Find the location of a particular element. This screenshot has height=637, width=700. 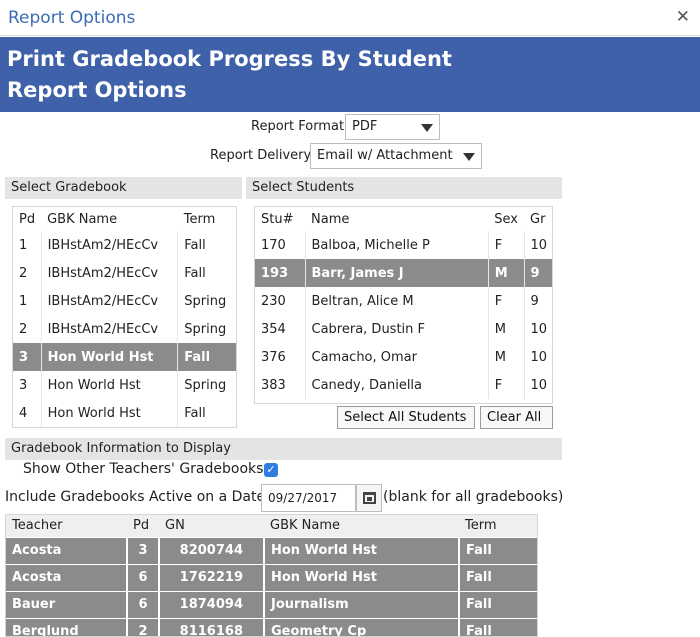

table-row: Bauer 6 1874094 Journalism Fall is located at coordinates (271, 604).